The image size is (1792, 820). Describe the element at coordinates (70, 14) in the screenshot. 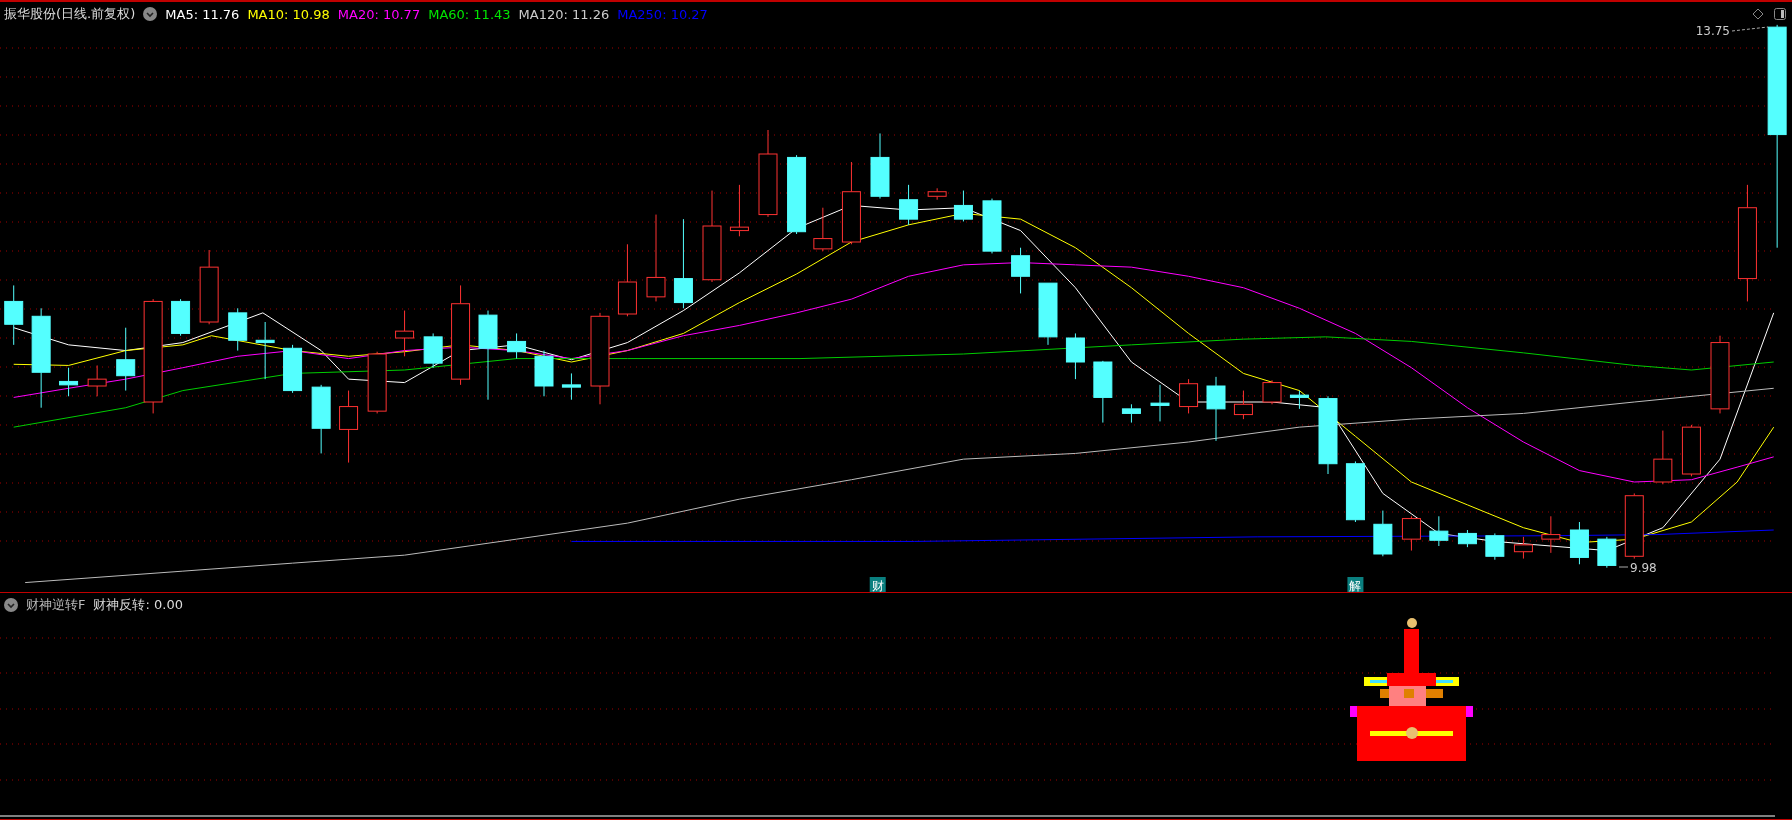

I see `stock-title: 振华股份(日线.前复权)` at that location.